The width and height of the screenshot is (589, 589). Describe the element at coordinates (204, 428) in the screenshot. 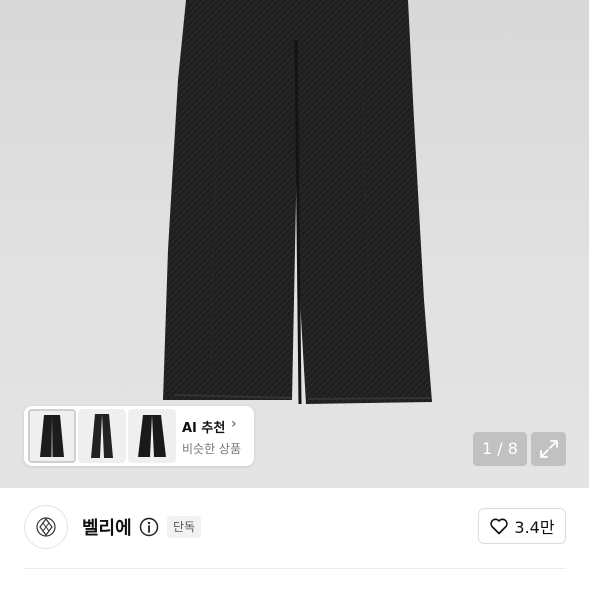

I see `reco-title: AI 추천` at that location.